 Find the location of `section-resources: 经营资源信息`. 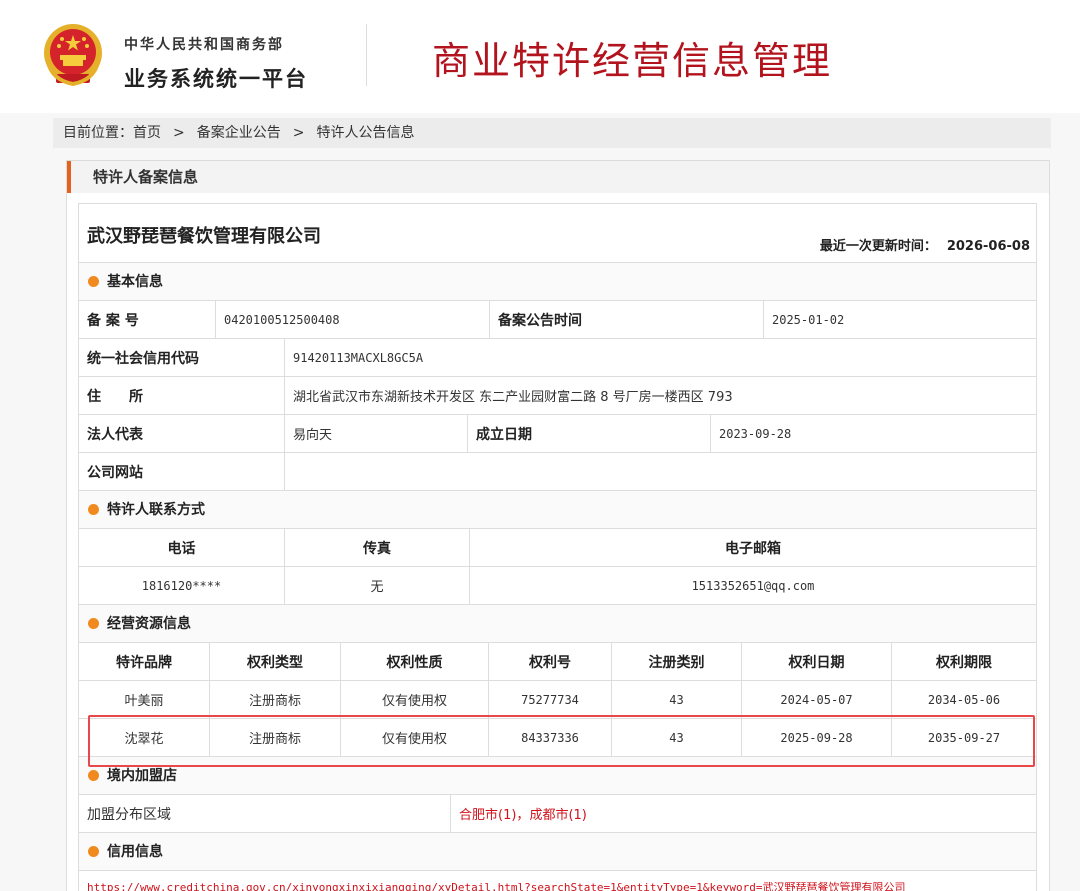

section-resources: 经营资源信息 is located at coordinates (557, 624).